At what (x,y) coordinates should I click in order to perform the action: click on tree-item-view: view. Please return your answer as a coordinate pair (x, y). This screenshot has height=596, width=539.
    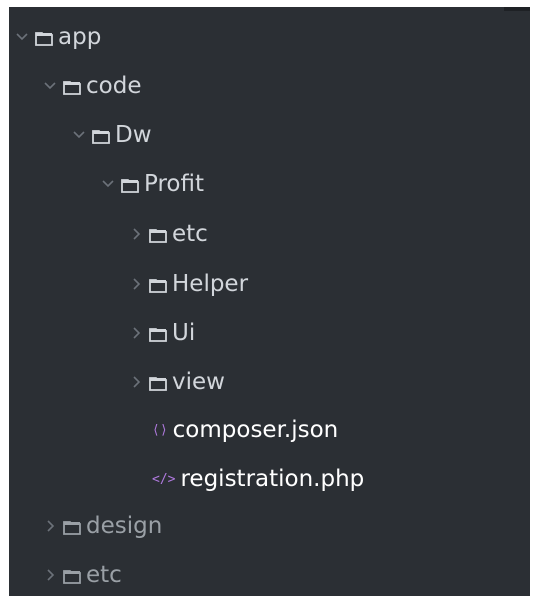
    Looking at the image, I should click on (176, 382).